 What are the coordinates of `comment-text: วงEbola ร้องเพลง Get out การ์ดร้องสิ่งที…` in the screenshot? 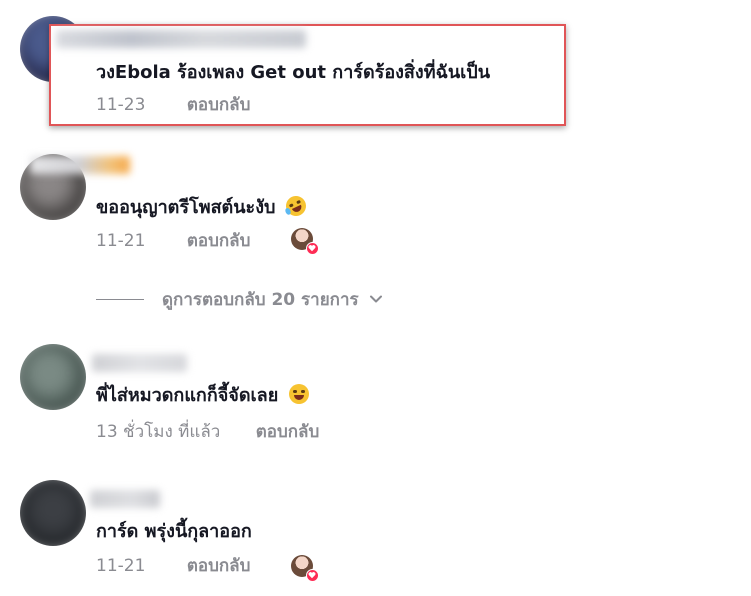 It's located at (293, 72).